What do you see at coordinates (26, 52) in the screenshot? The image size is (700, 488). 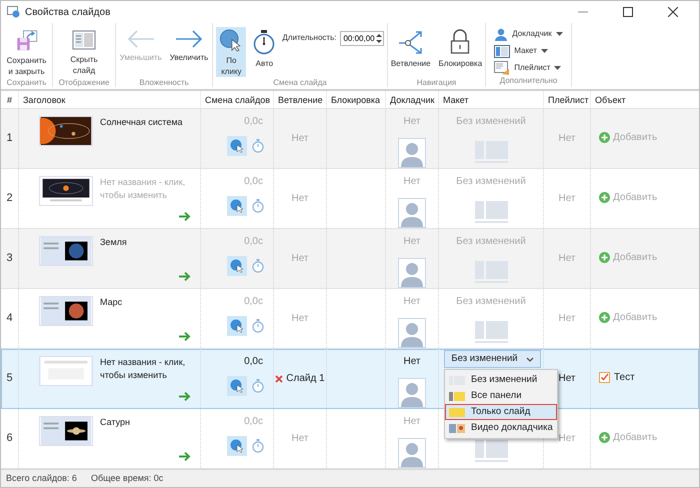 I see `ribbon-button: Сохранить и закрыть` at bounding box center [26, 52].